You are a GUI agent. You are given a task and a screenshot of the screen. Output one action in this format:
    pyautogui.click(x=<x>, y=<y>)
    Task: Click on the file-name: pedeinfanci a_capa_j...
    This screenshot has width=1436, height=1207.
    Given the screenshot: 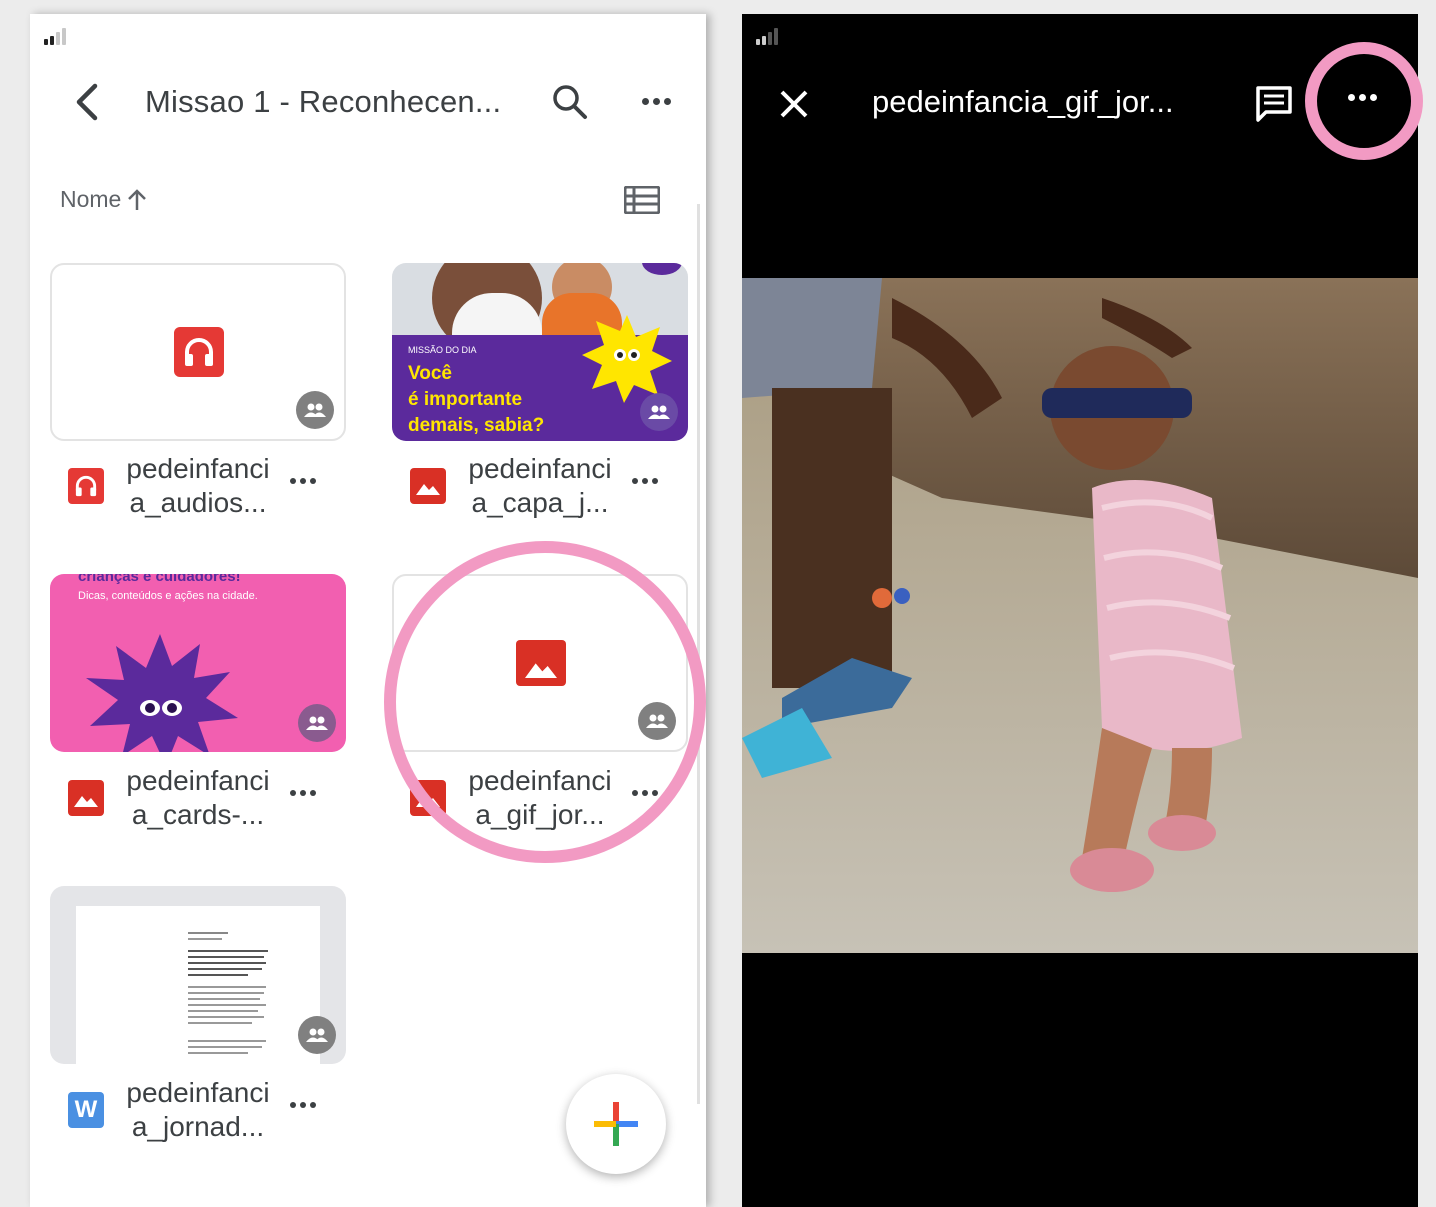 What is the action you would take?
    pyautogui.click(x=540, y=485)
    